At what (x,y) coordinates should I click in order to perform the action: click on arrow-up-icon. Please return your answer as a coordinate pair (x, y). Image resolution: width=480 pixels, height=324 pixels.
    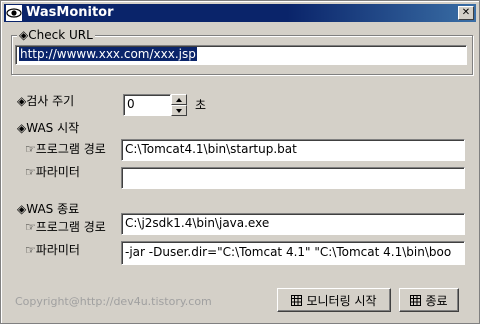
    Looking at the image, I should click on (179, 99).